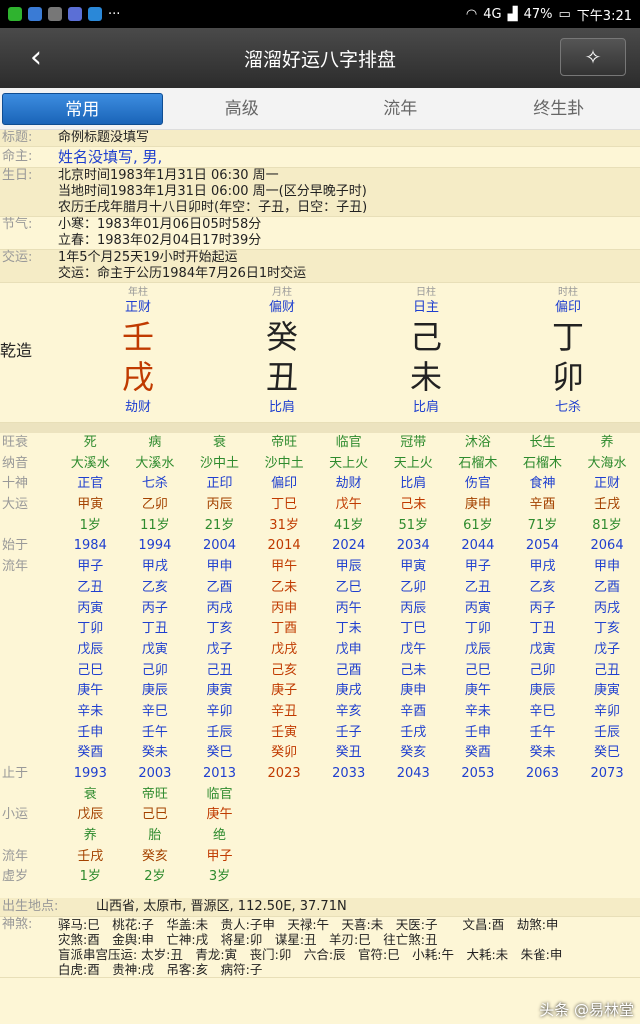 This screenshot has width=640, height=1024. I want to click on divider, so click(320, 428).